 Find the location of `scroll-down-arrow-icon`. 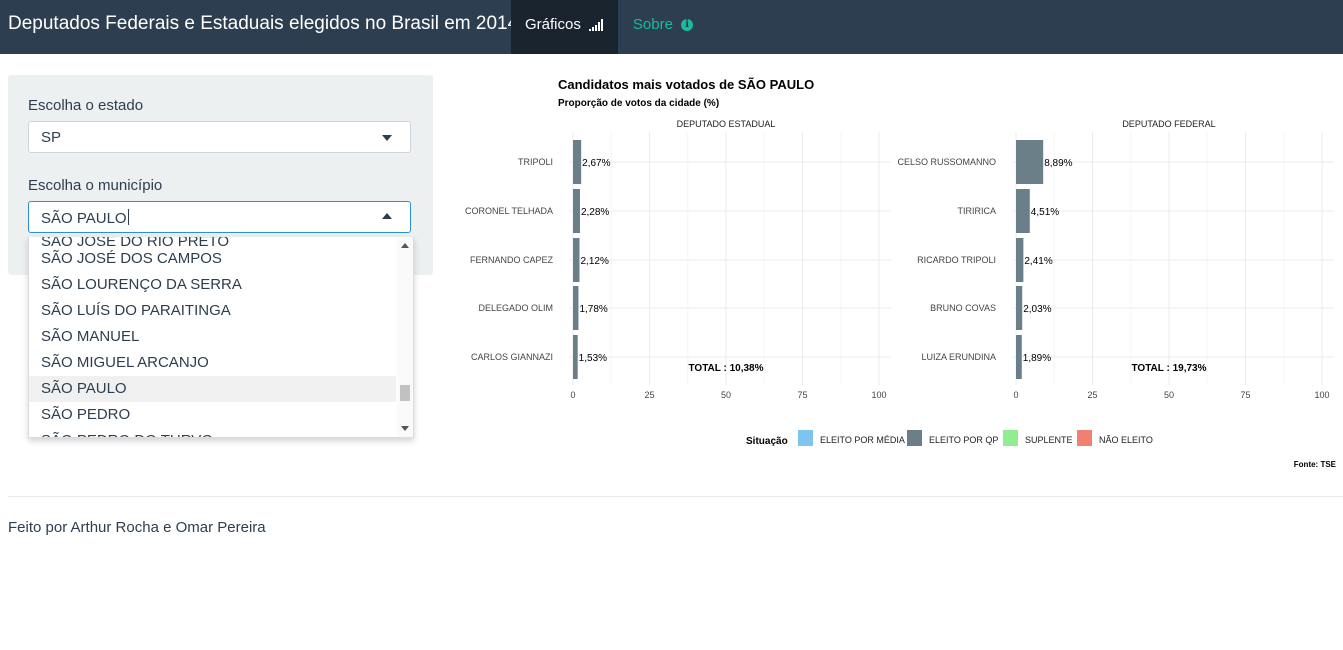

scroll-down-arrow-icon is located at coordinates (405, 428).